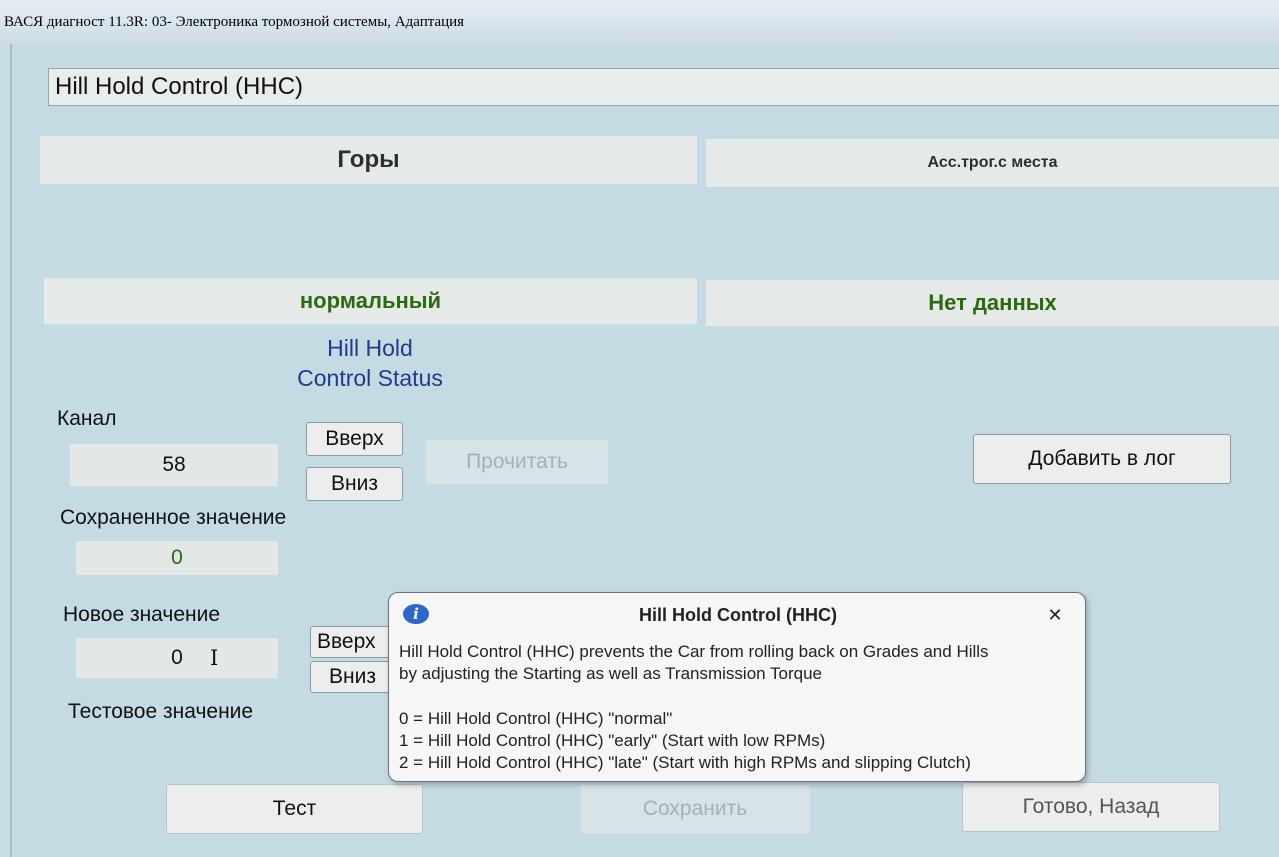 Image resolution: width=1279 pixels, height=857 pixels. I want to click on add-to-log-button: Добавить в лог, so click(1102, 459).